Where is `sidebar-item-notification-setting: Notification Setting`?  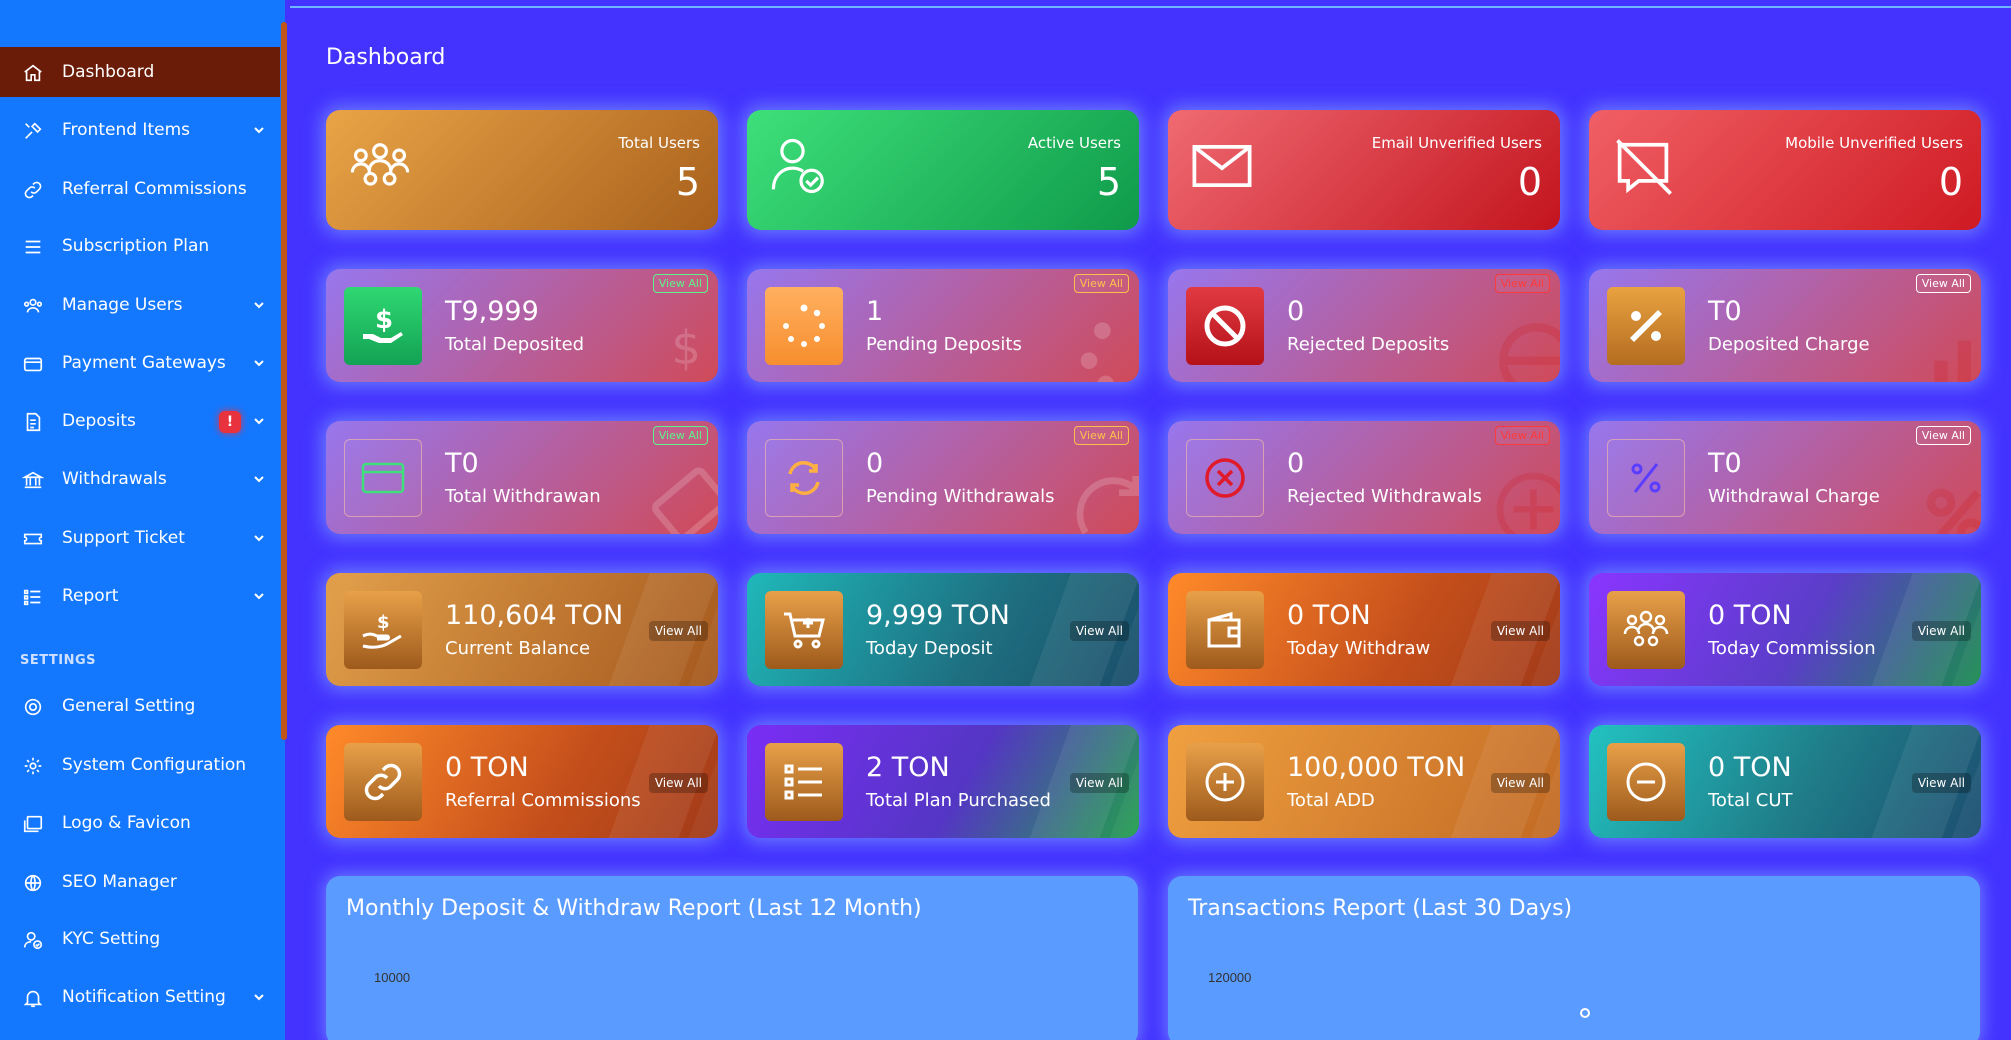 sidebar-item-notification-setting: Notification Setting is located at coordinates (140, 997).